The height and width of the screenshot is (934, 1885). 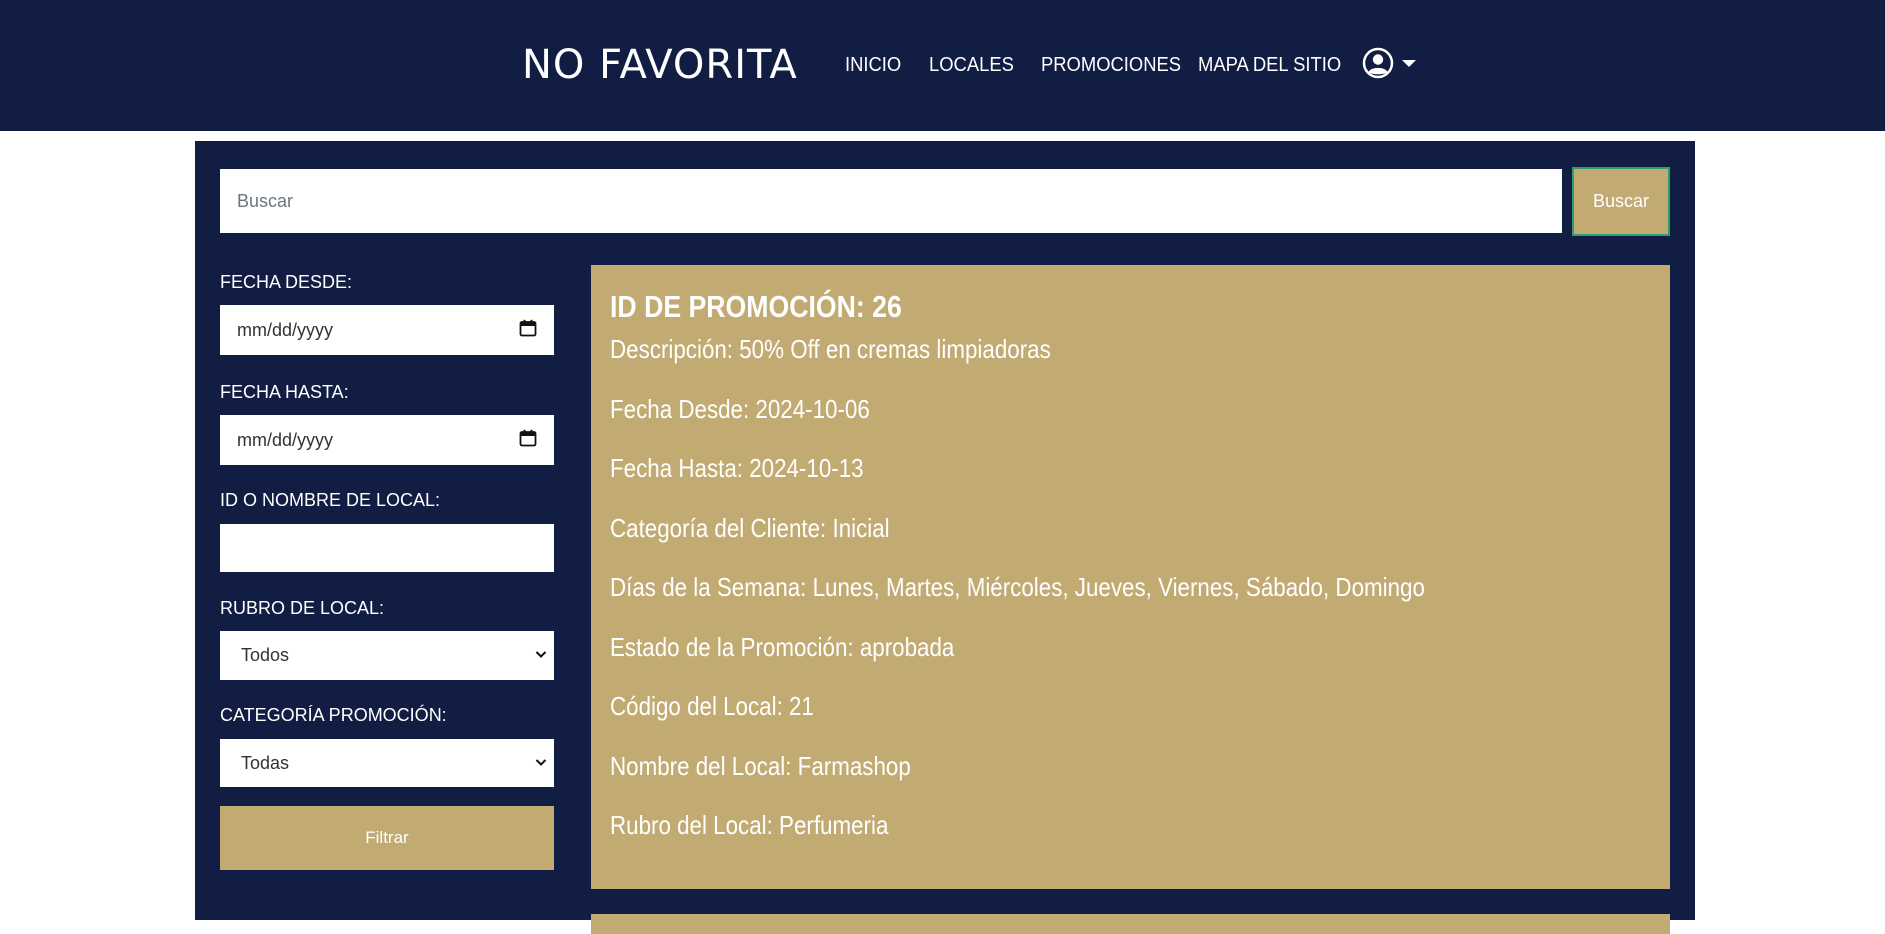 What do you see at coordinates (971, 65) in the screenshot?
I see `nav-link-locales: LOCALES` at bounding box center [971, 65].